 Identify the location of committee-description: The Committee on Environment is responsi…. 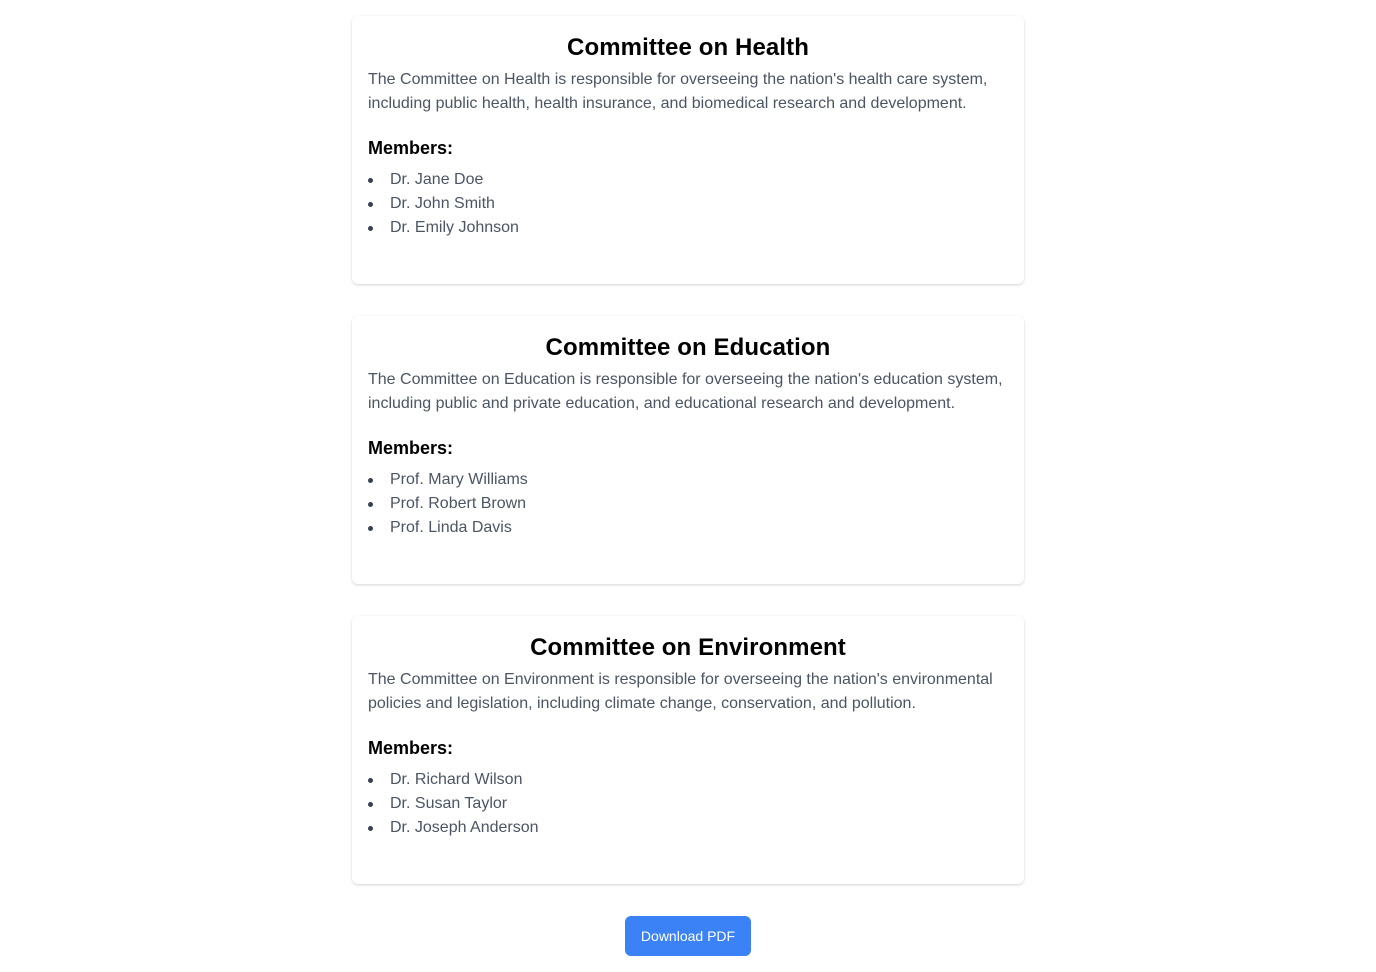
(680, 691).